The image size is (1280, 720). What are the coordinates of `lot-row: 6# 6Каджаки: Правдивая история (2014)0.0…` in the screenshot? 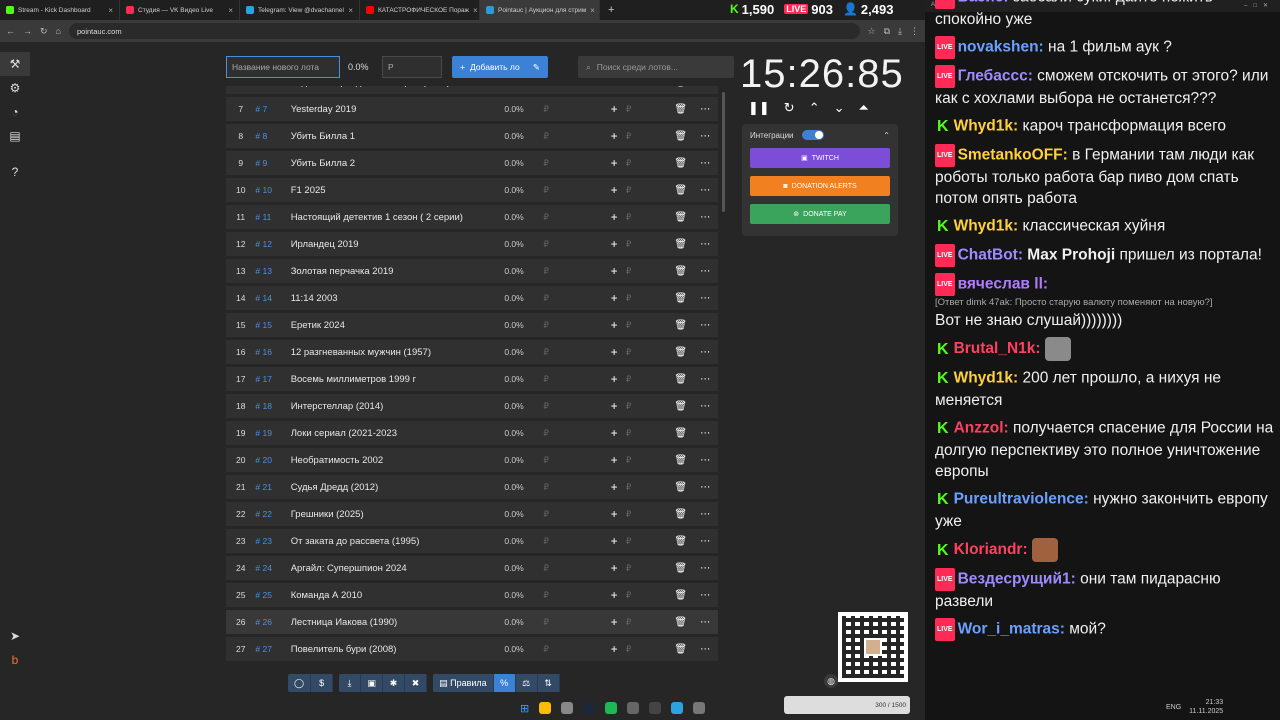 It's located at (472, 90).